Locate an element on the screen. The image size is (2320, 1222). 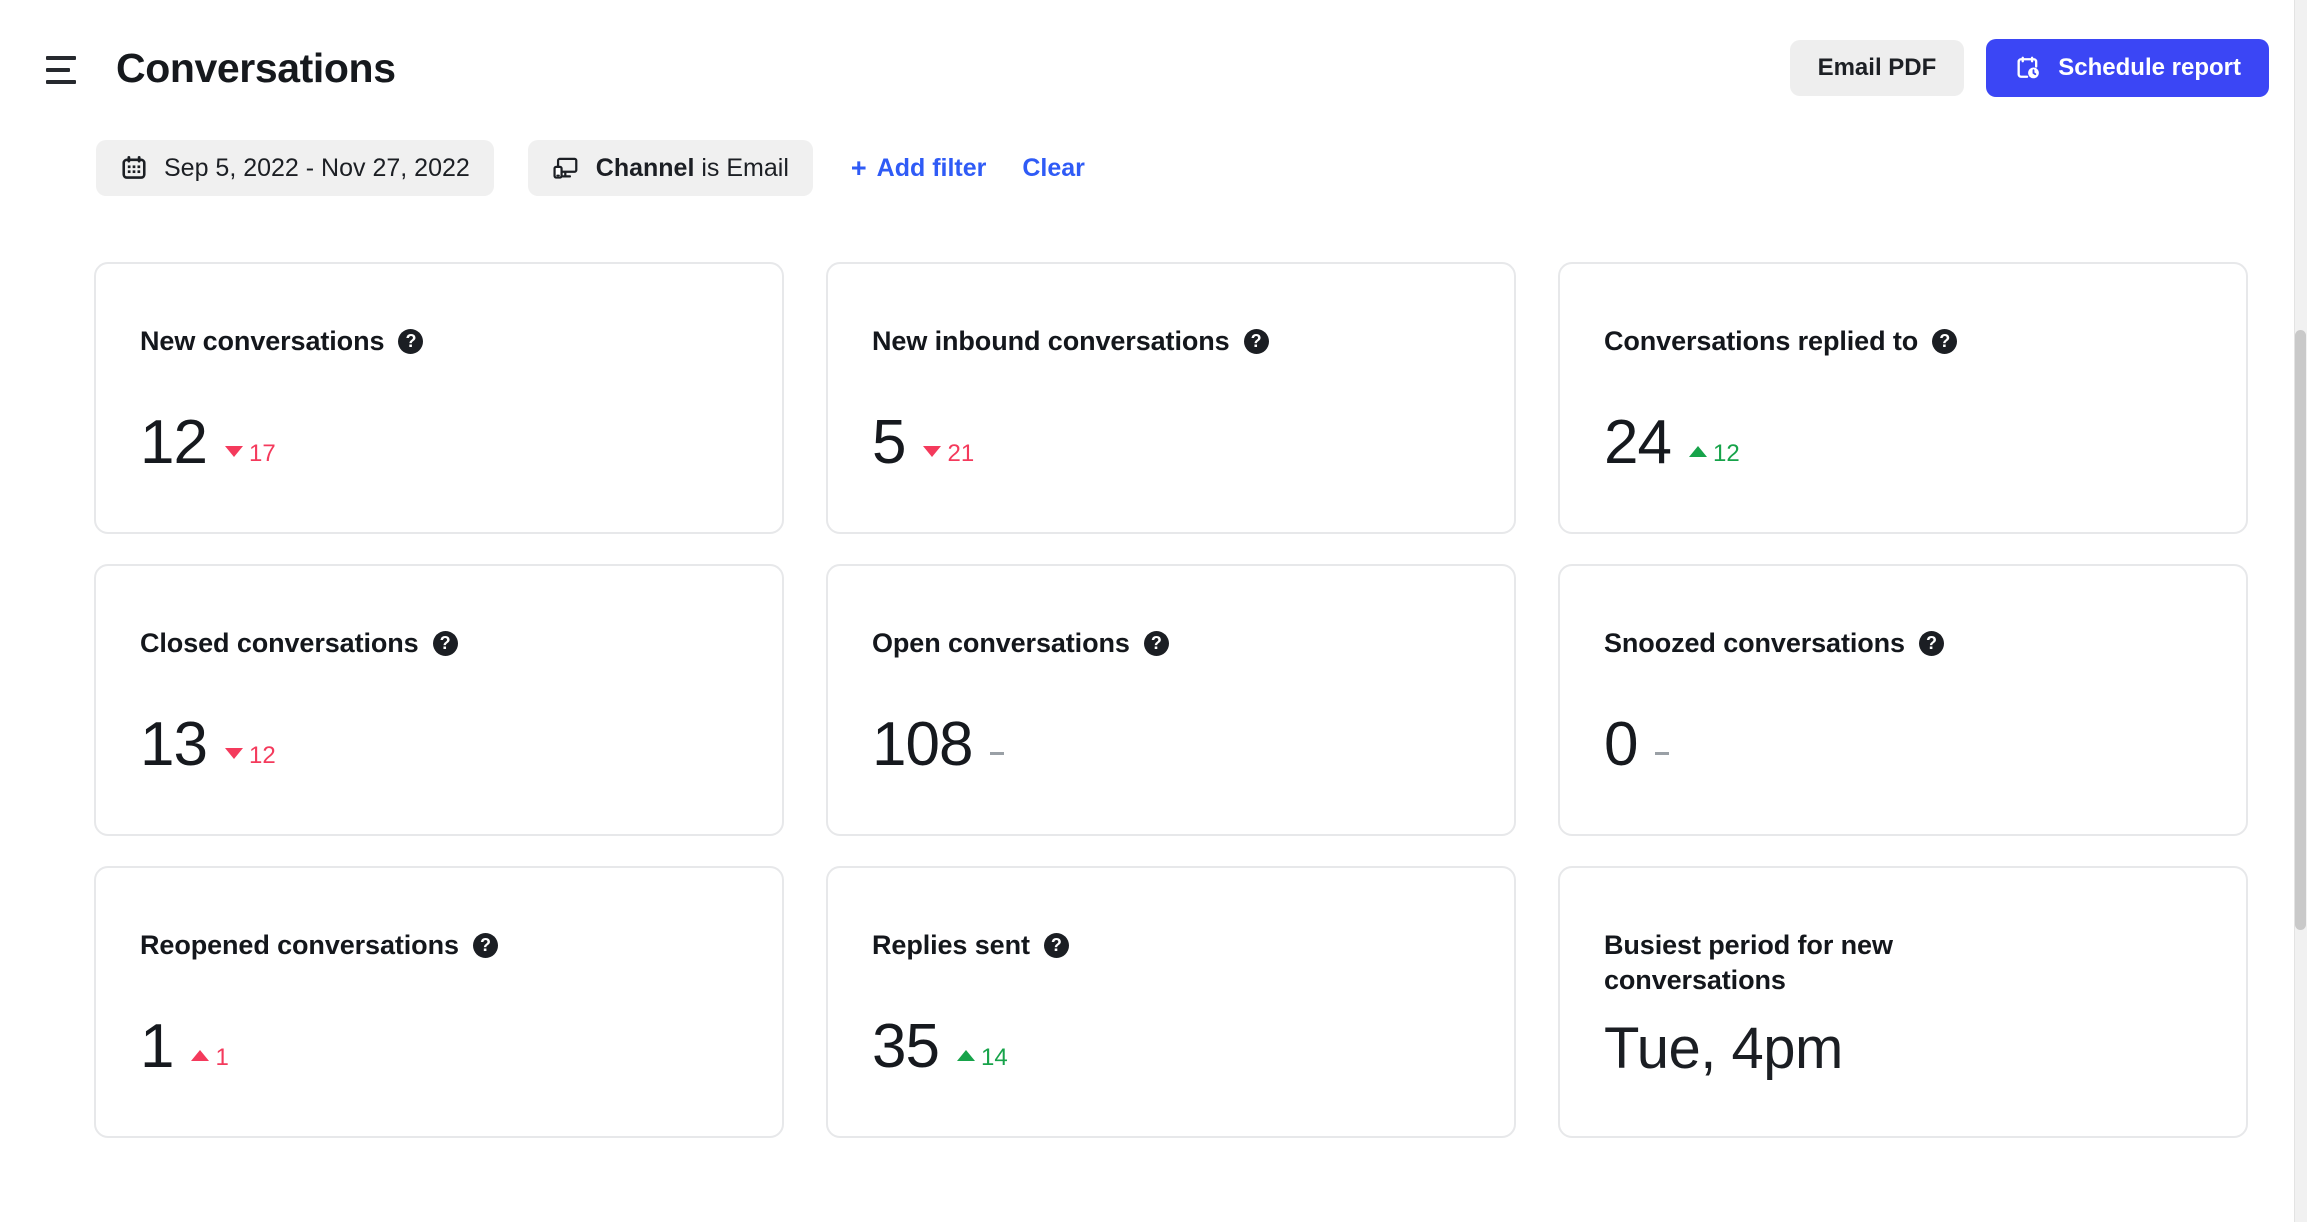
metric-card-title-text: Replies sent is located at coordinates (951, 945).